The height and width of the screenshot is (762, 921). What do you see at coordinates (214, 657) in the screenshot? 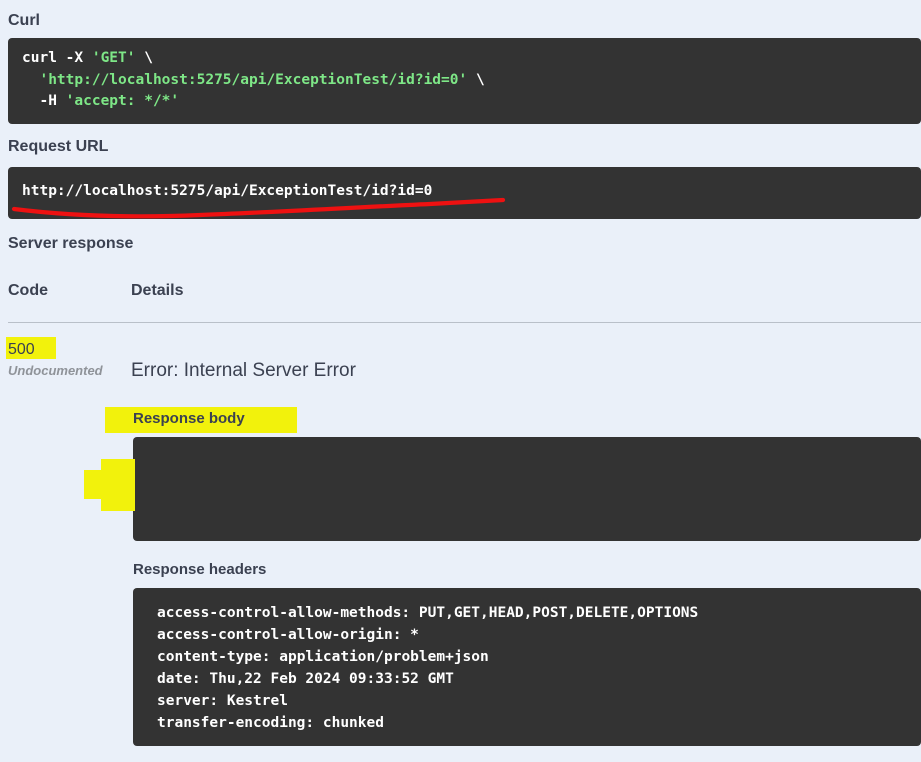
I see `response-header-name: content-type:` at bounding box center [214, 657].